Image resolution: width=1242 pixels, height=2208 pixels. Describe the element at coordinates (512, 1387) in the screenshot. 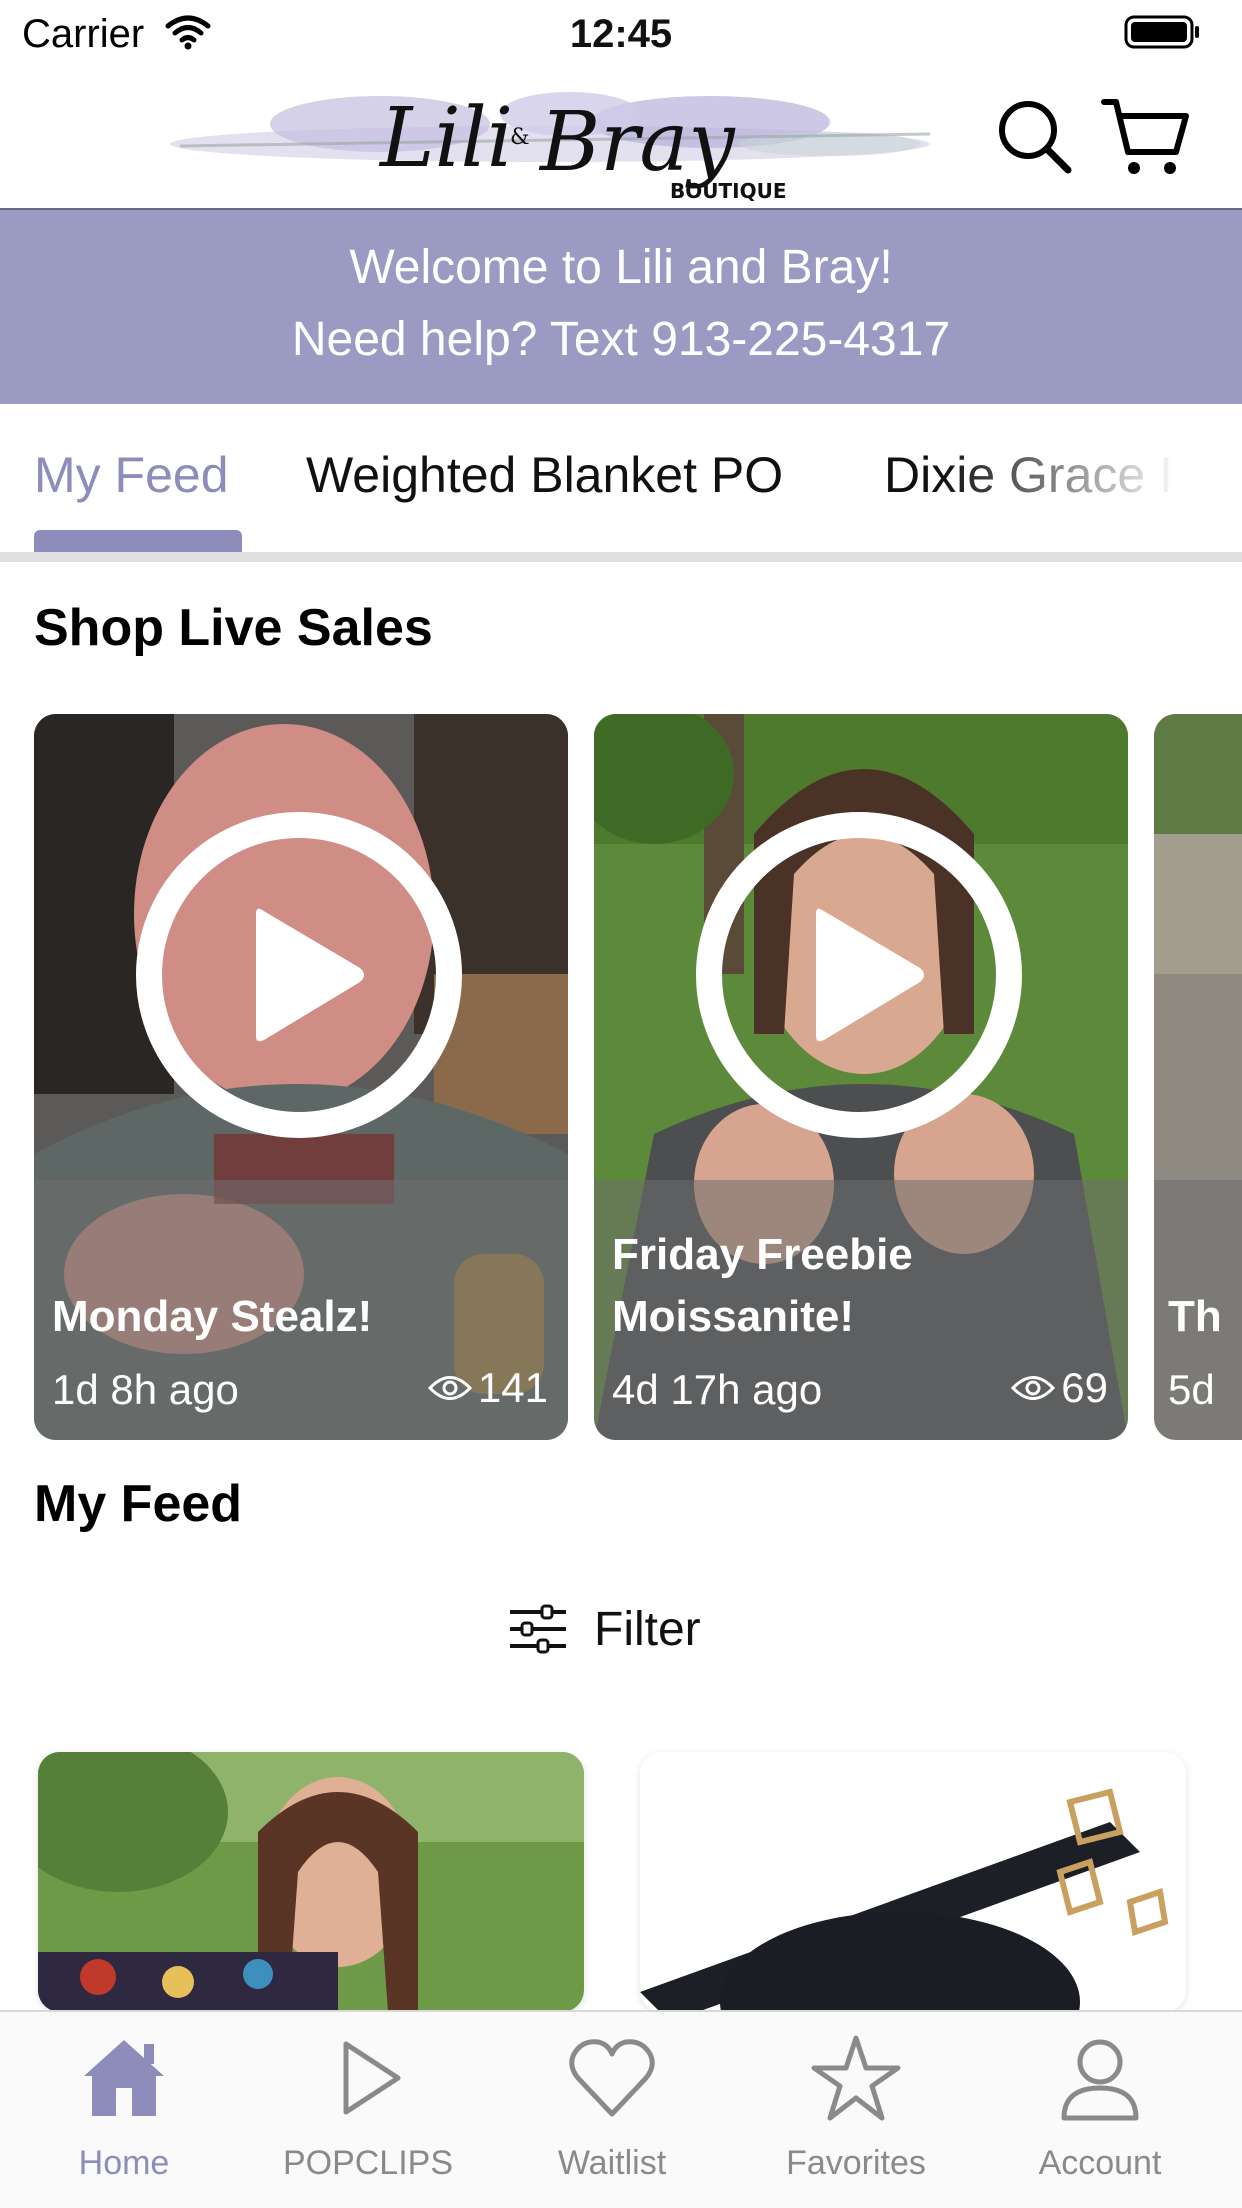

I see `view-count: 141` at that location.